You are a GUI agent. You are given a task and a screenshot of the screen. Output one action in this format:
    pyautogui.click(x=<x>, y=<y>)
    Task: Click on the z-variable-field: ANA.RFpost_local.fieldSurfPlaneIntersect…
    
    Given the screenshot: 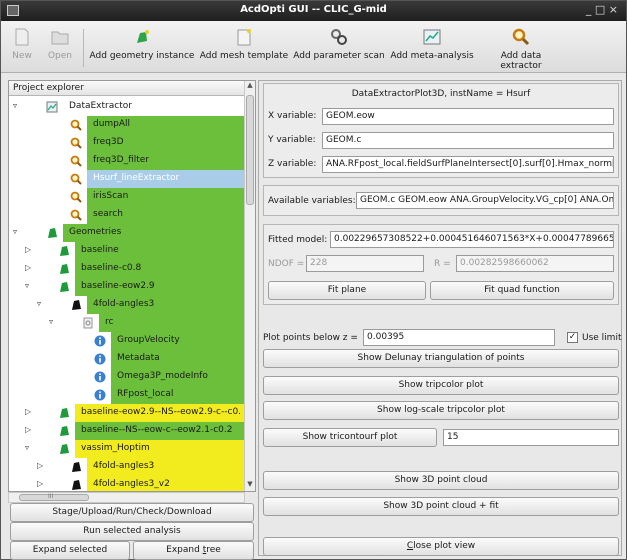 What is the action you would take?
    pyautogui.click(x=468, y=164)
    